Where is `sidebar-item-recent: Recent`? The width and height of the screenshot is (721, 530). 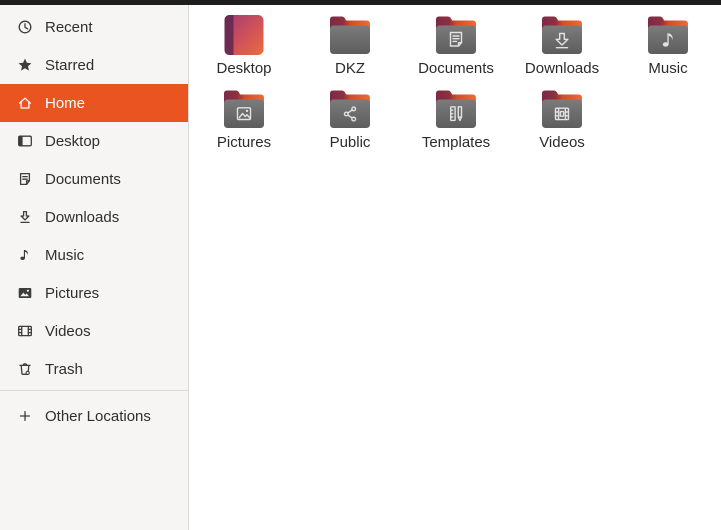
sidebar-item-recent: Recent is located at coordinates (94, 27).